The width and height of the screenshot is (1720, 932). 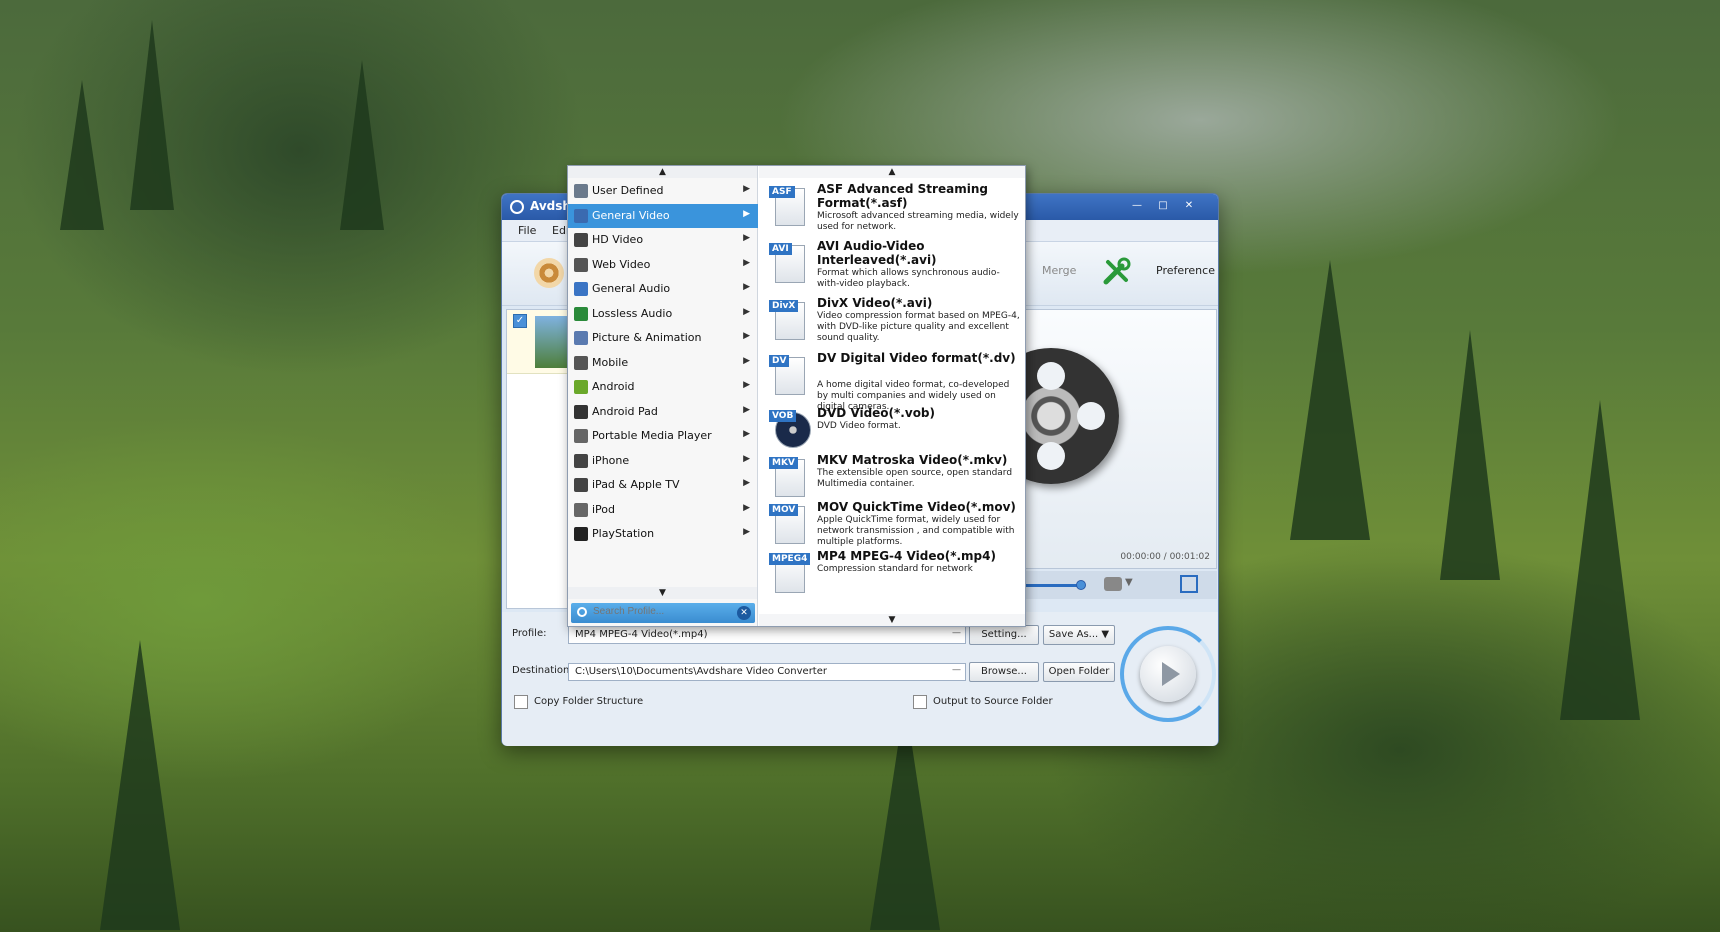 What do you see at coordinates (581, 338) in the screenshot?
I see `picture-icon` at bounding box center [581, 338].